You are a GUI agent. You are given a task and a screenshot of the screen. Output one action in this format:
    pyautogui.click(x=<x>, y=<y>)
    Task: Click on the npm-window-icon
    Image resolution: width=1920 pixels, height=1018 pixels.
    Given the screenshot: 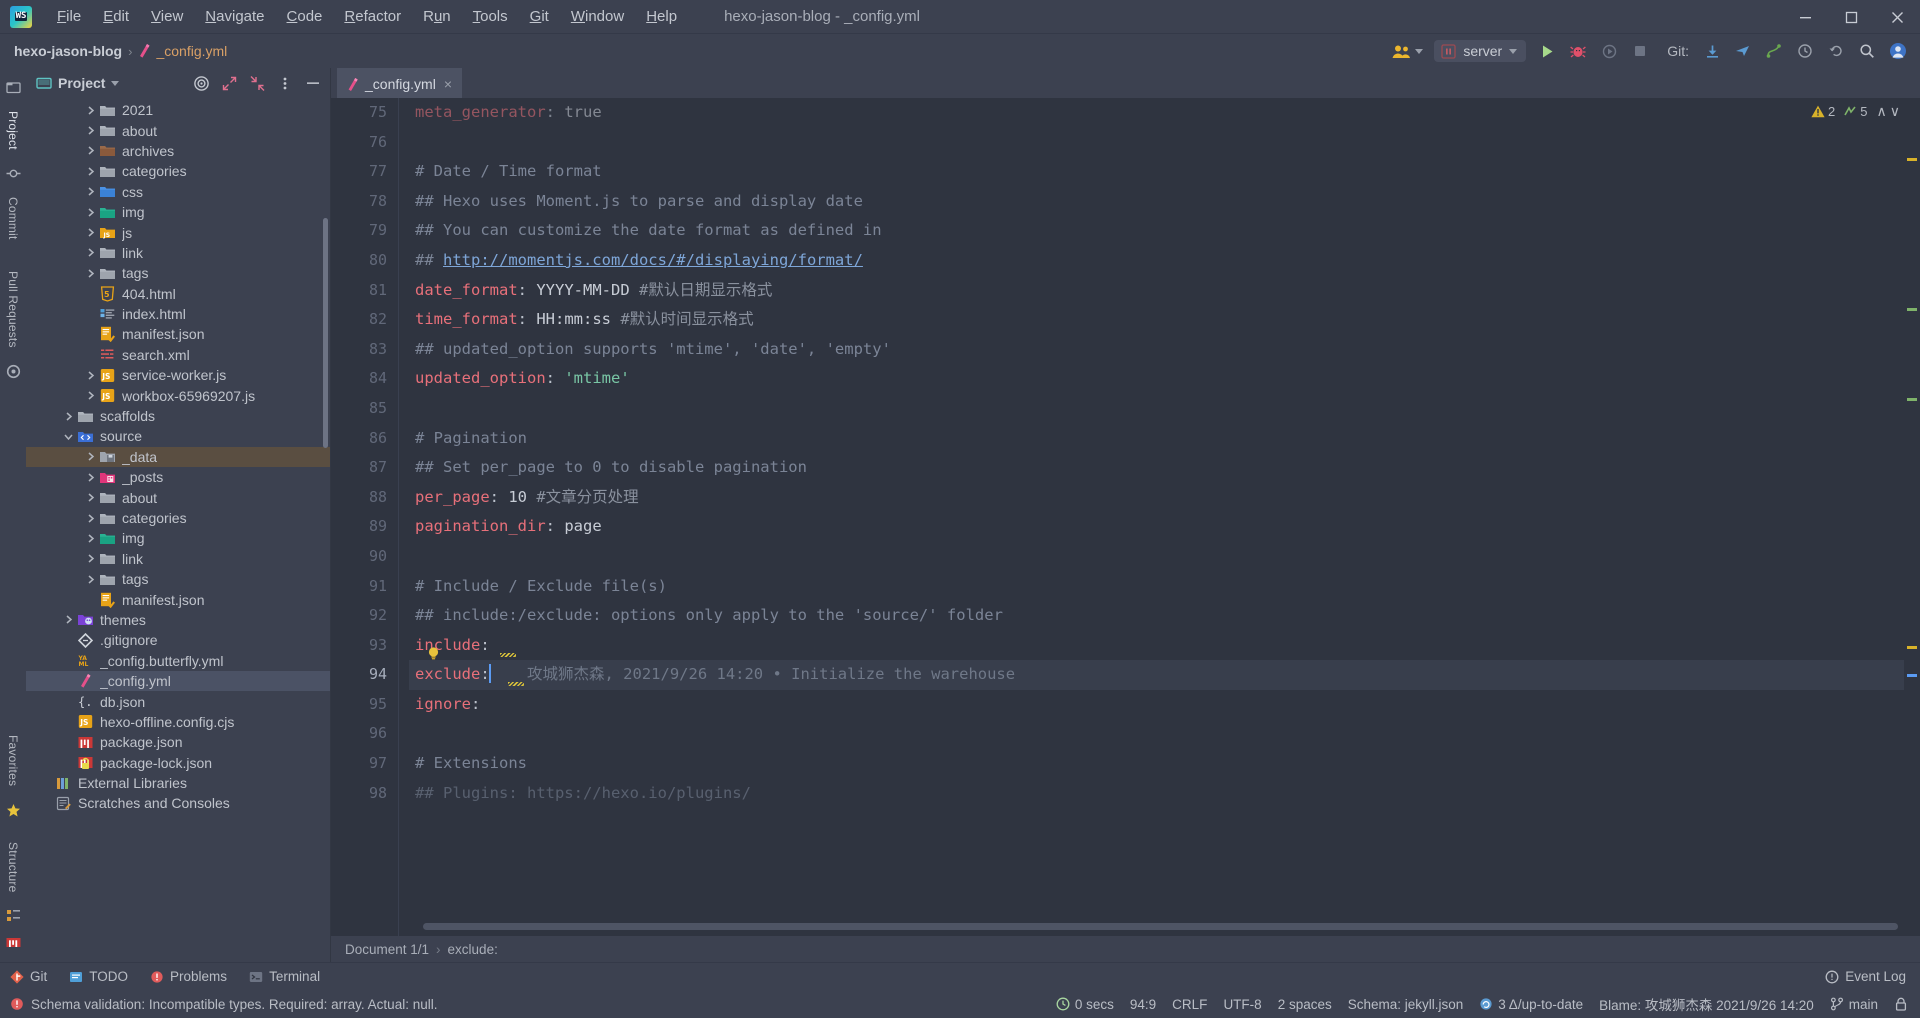 What is the action you would take?
    pyautogui.click(x=13, y=942)
    